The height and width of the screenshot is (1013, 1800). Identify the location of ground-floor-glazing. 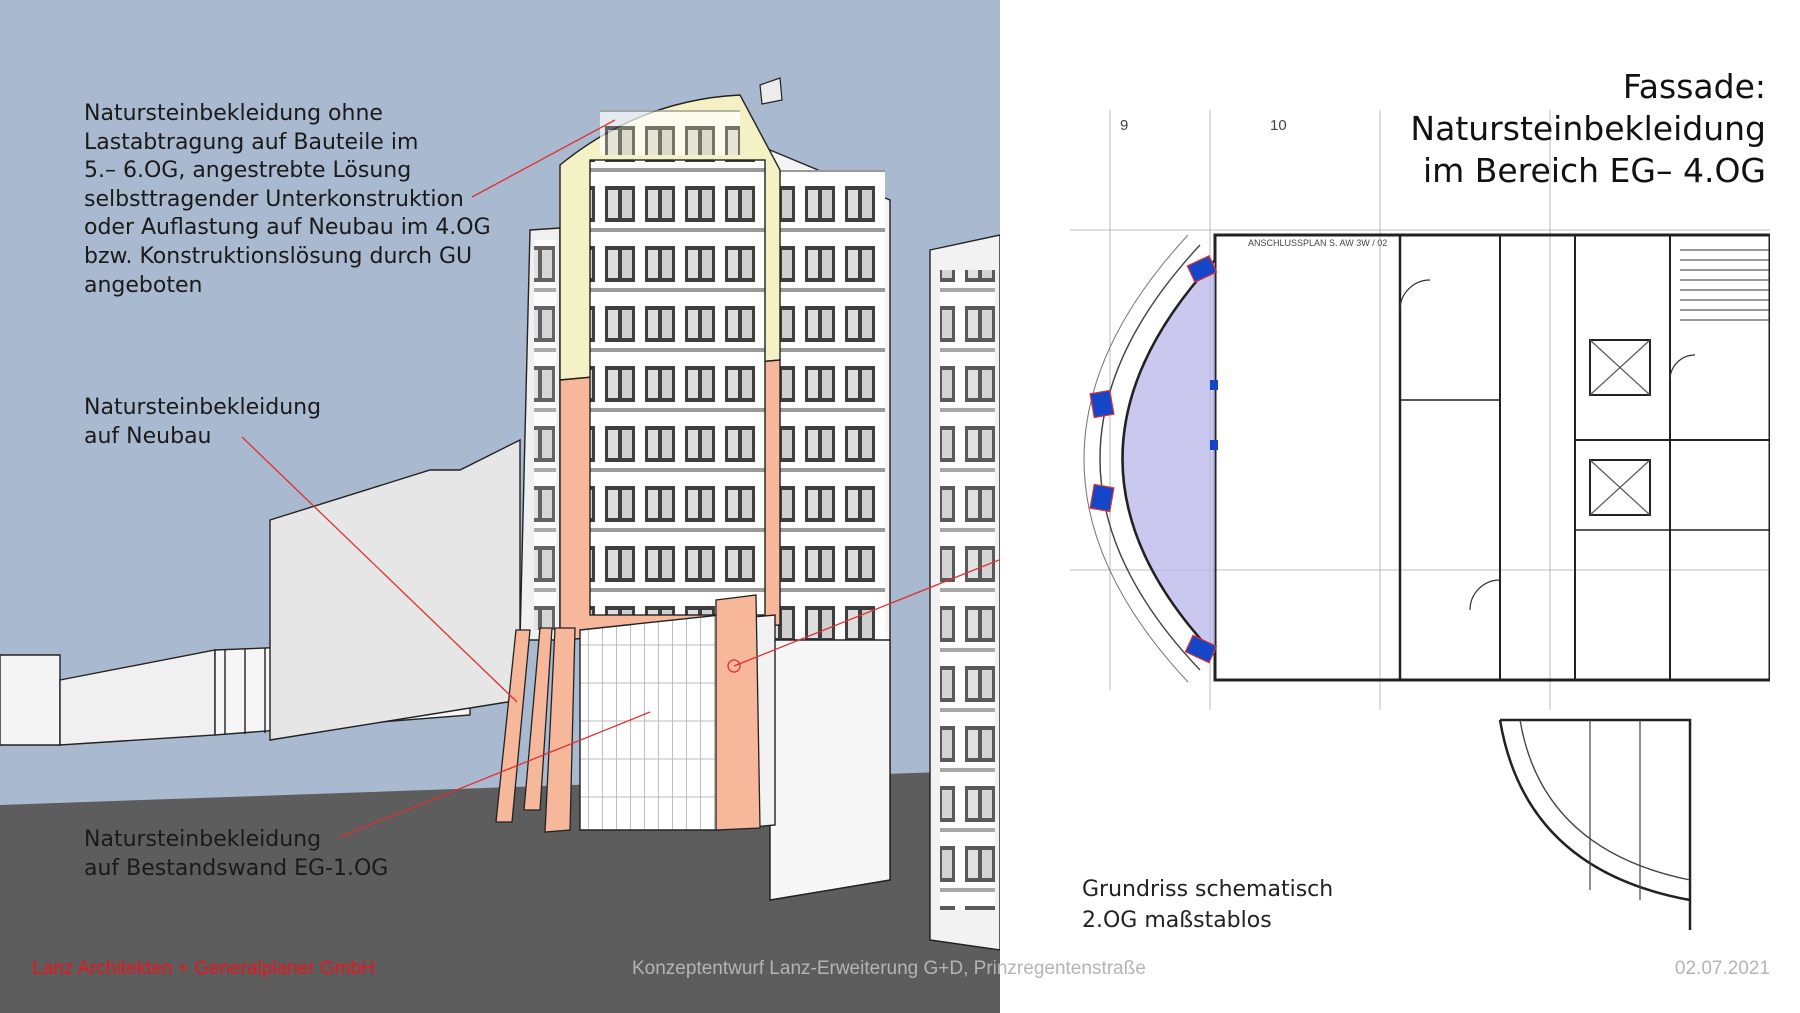
(650, 722).